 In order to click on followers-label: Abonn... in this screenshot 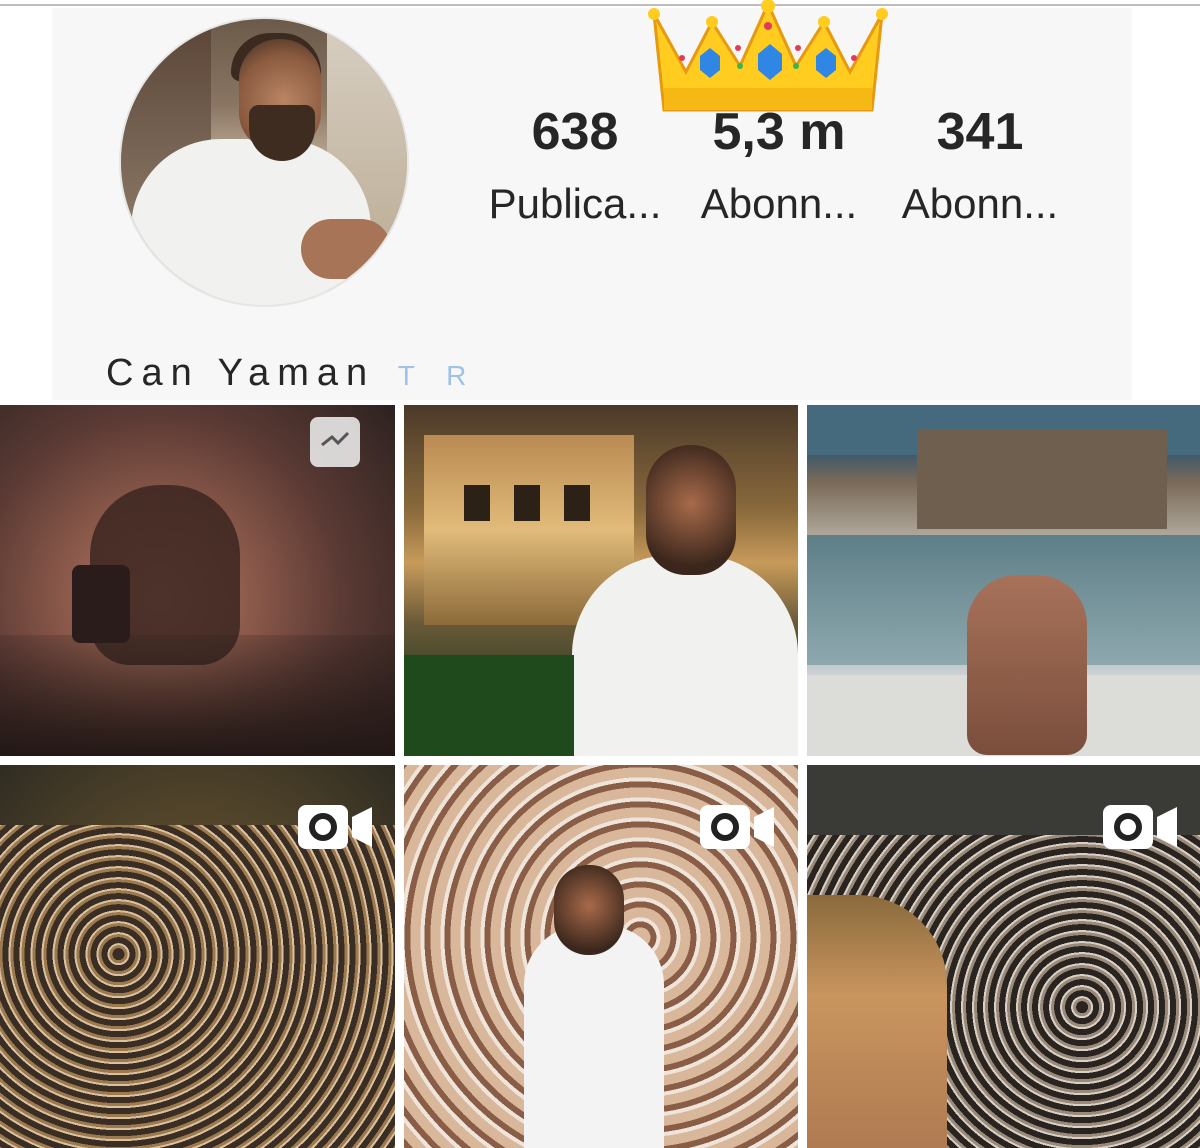, I will do `click(779, 203)`.